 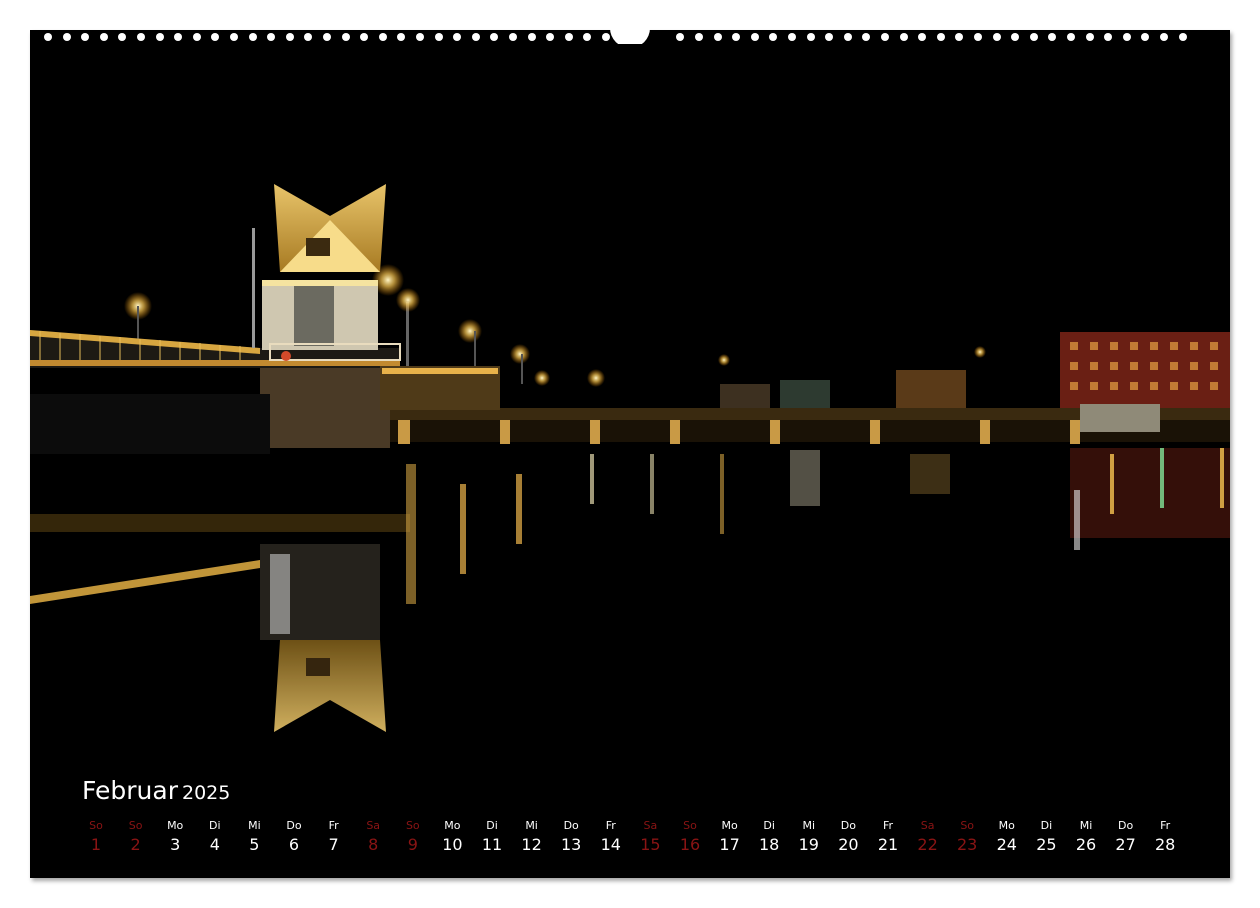 I want to click on day-cell: Fr 14, so click(x=611, y=837).